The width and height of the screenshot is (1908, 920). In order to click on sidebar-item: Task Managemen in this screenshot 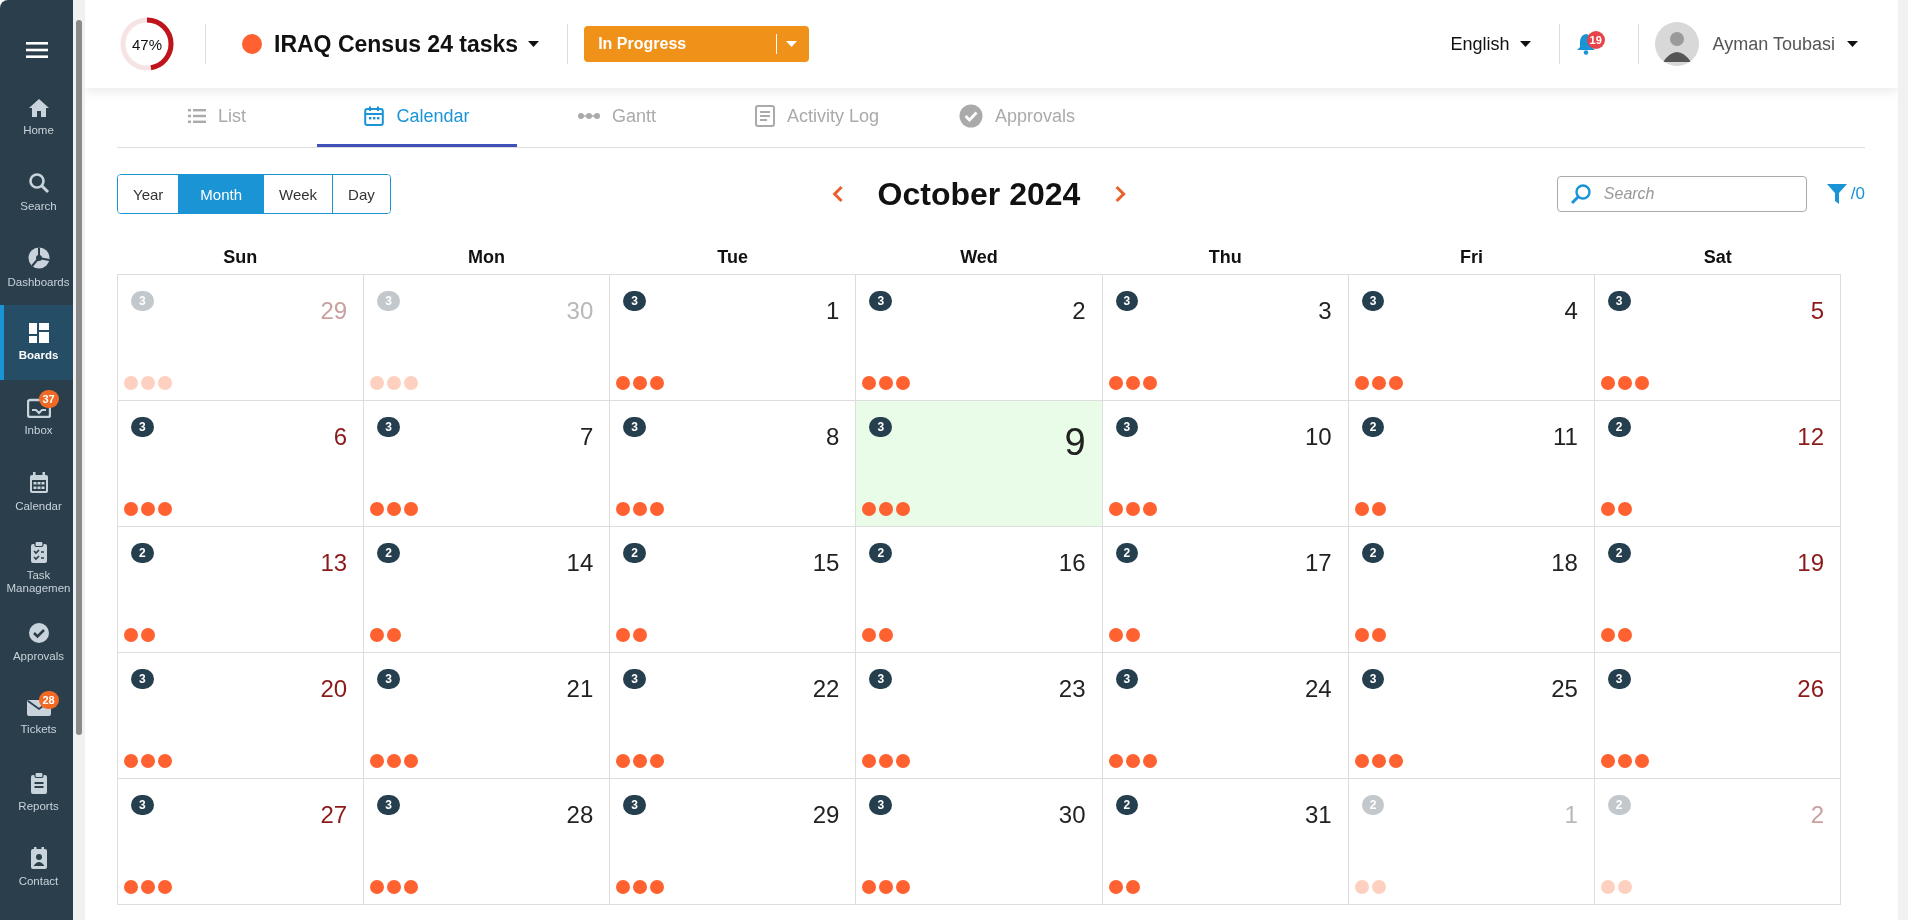, I will do `click(36, 567)`.